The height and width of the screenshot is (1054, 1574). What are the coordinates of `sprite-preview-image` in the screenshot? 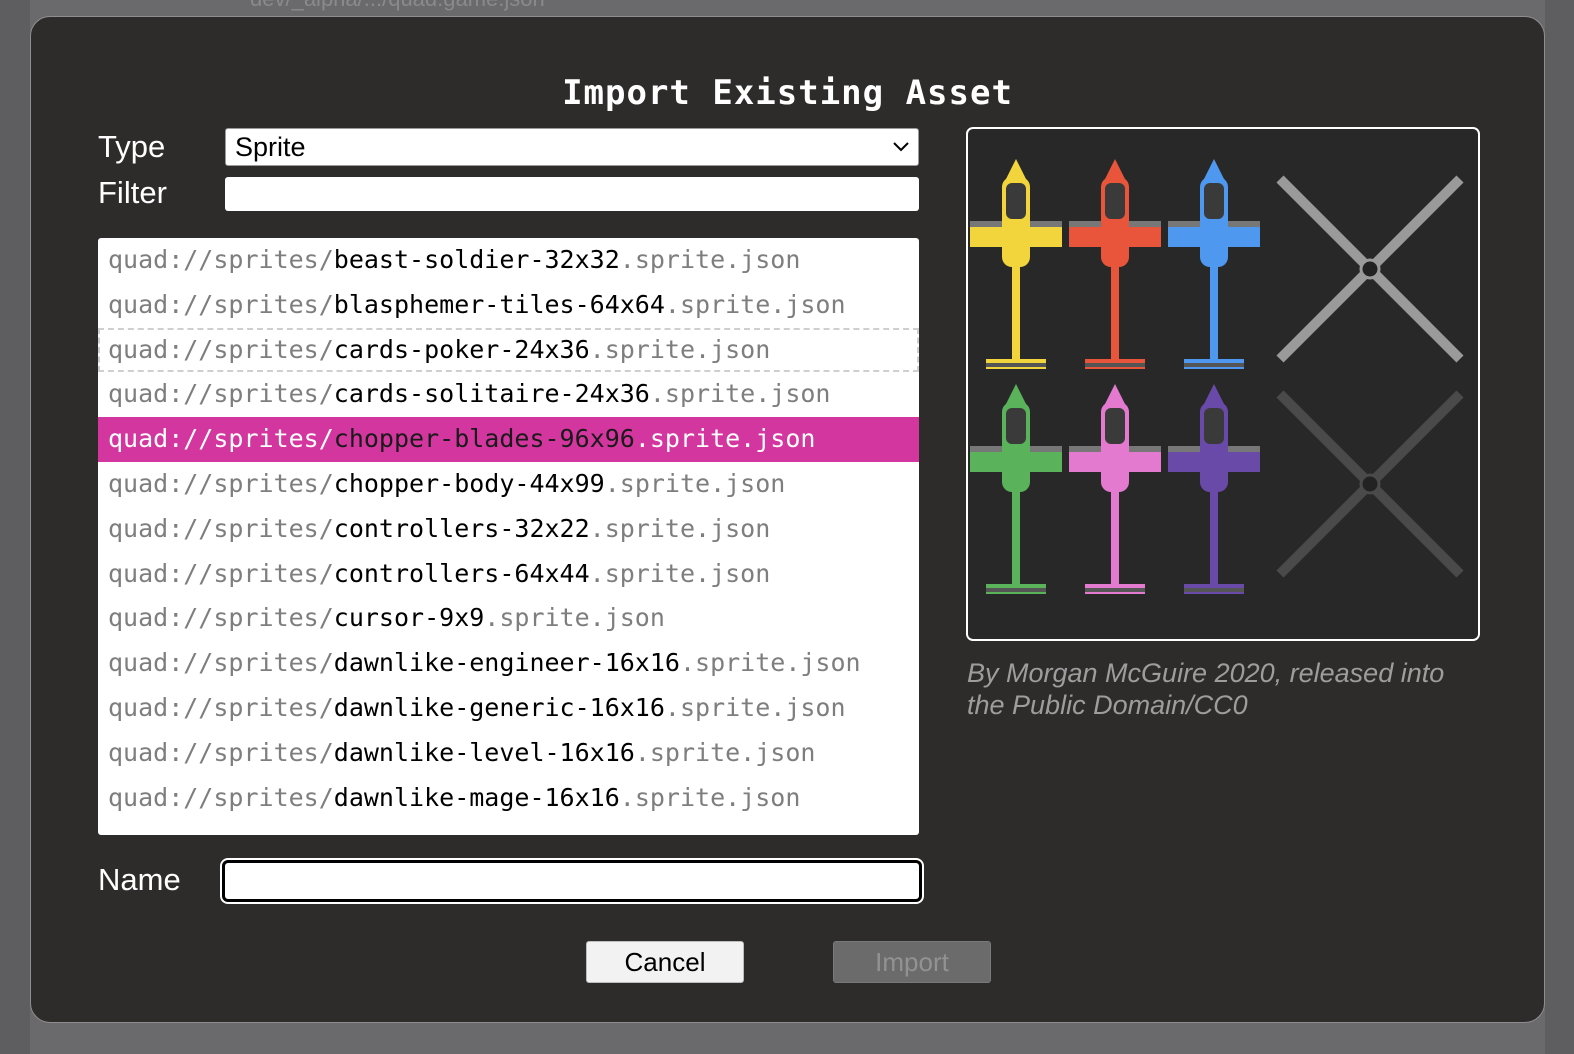 It's located at (1217, 376).